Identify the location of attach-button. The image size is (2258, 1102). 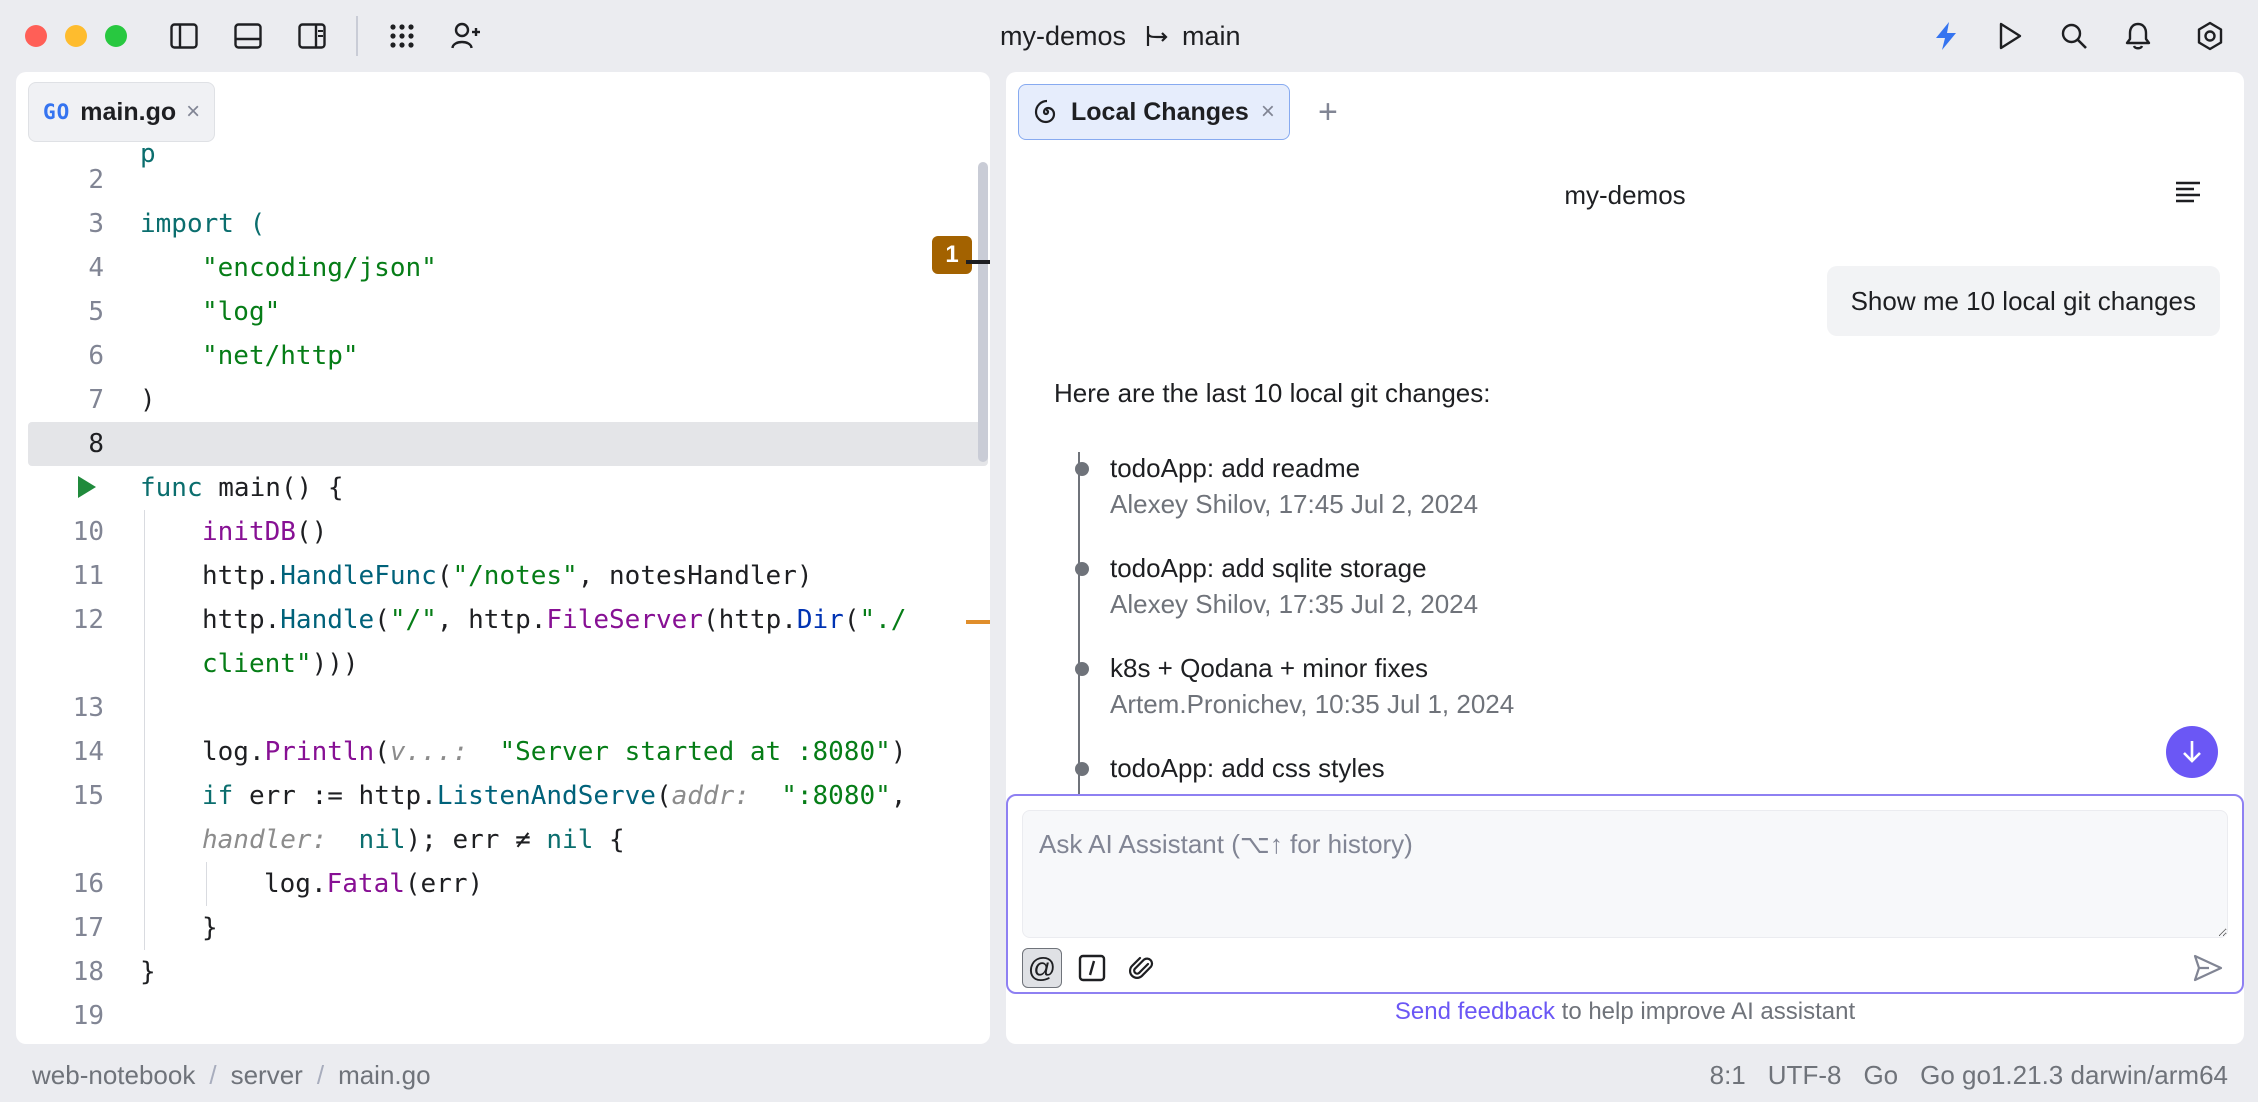
(1142, 968).